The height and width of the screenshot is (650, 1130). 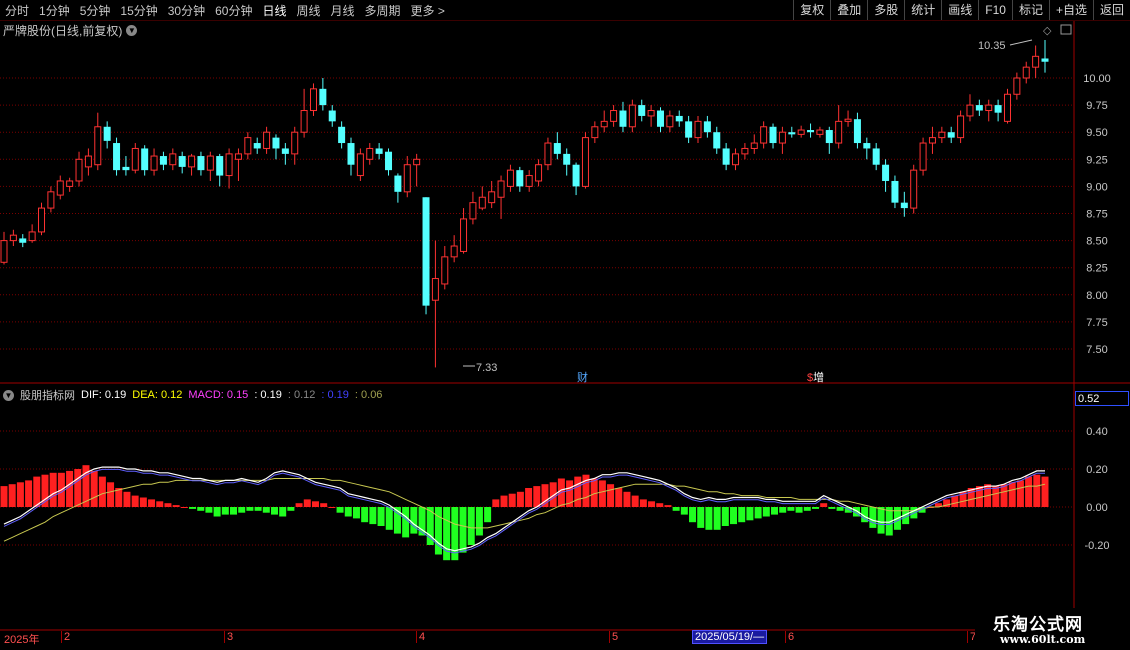 What do you see at coordinates (47, 396) in the screenshot?
I see `indicator-name: 股朋指标网` at bounding box center [47, 396].